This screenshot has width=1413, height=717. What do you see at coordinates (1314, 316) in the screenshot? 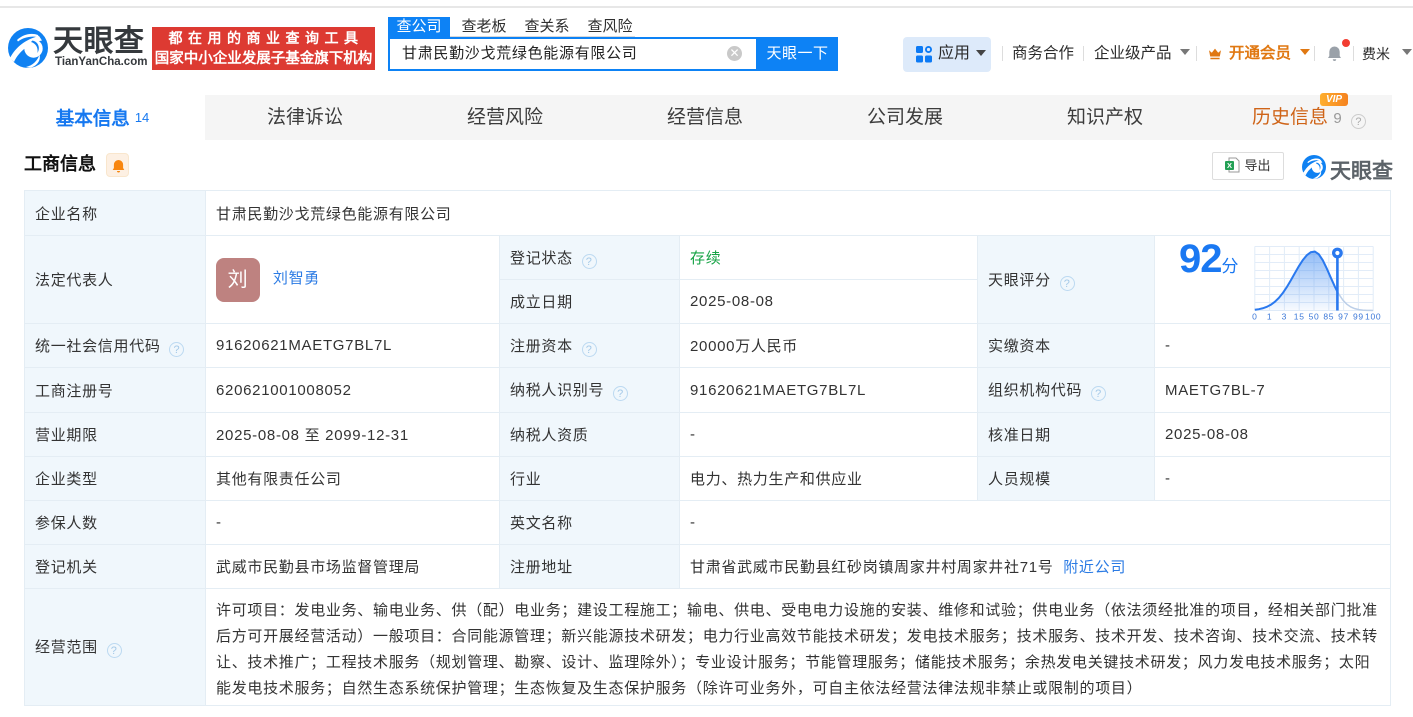
I see `svg-text: 50` at bounding box center [1314, 316].